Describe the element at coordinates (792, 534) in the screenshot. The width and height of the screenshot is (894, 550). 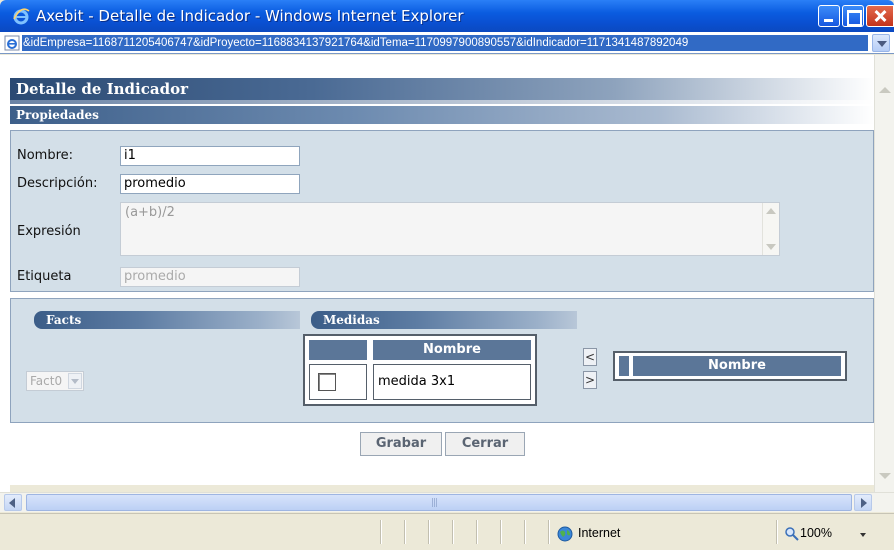
I see `zoom-icon` at that location.